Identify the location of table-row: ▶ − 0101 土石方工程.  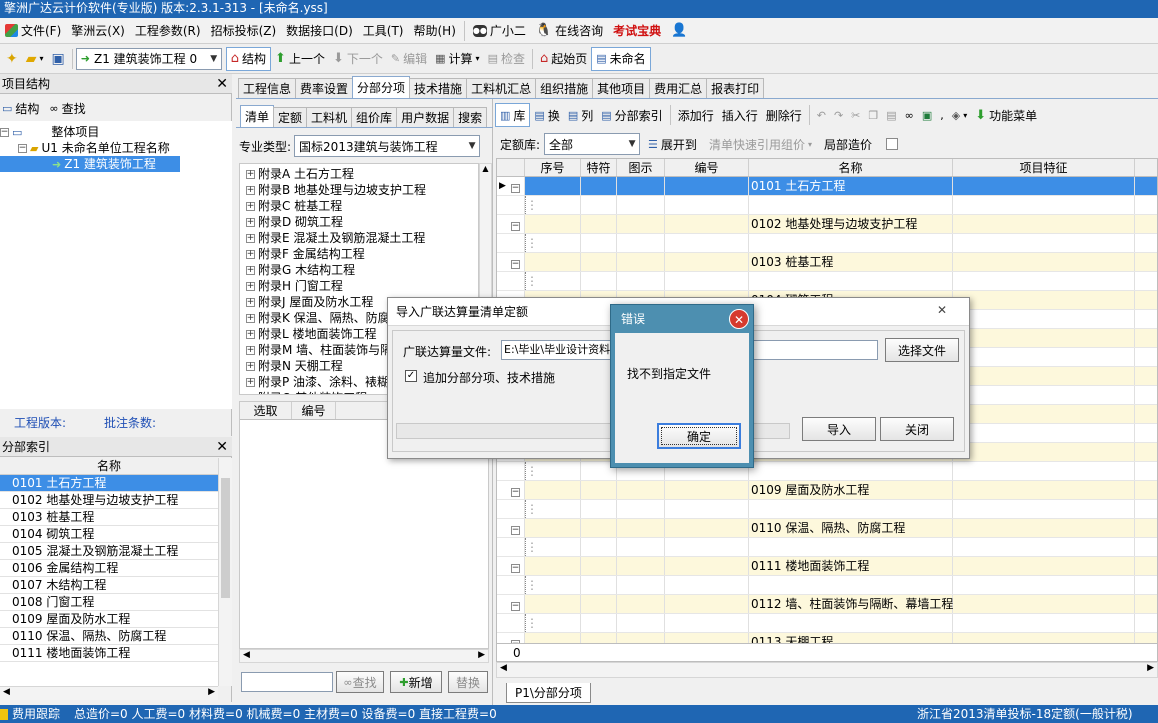
(827, 186).